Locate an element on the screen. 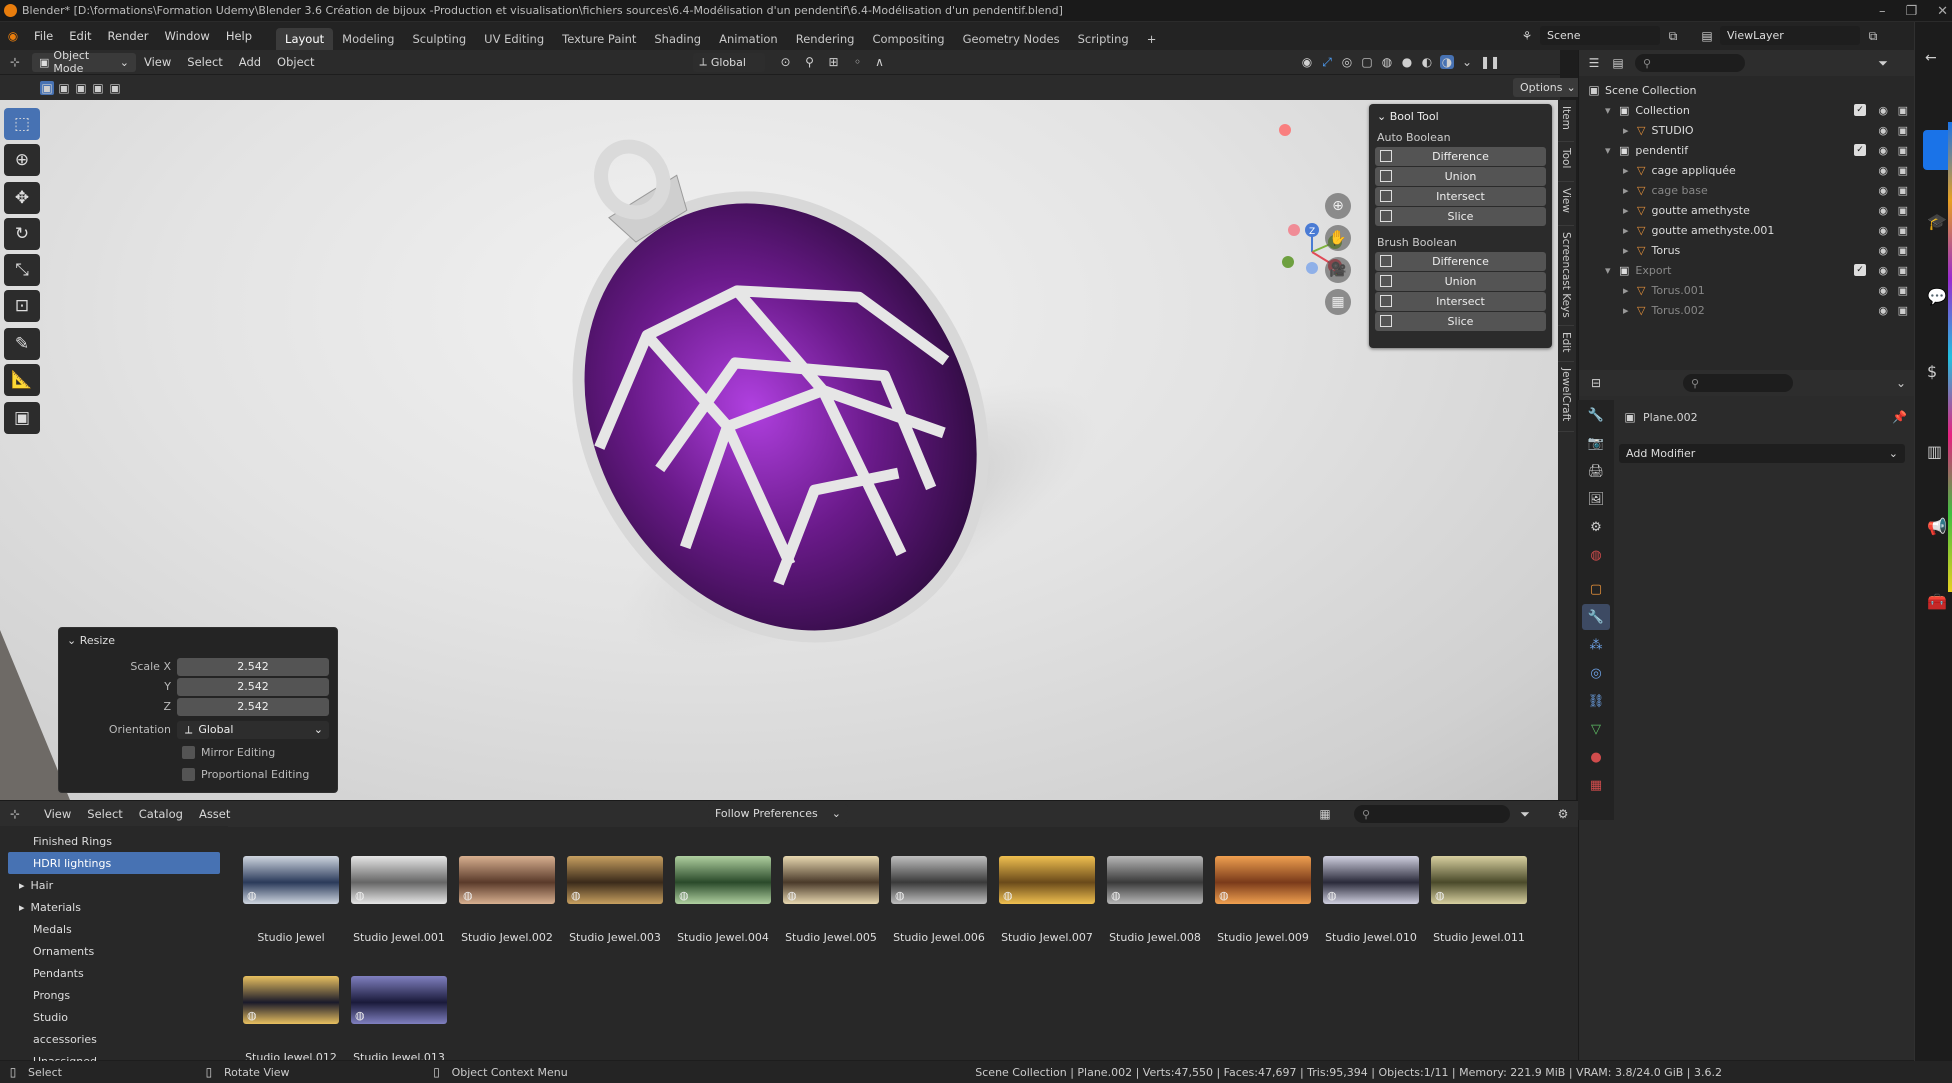  menu-edit: Edit is located at coordinates (80, 36).